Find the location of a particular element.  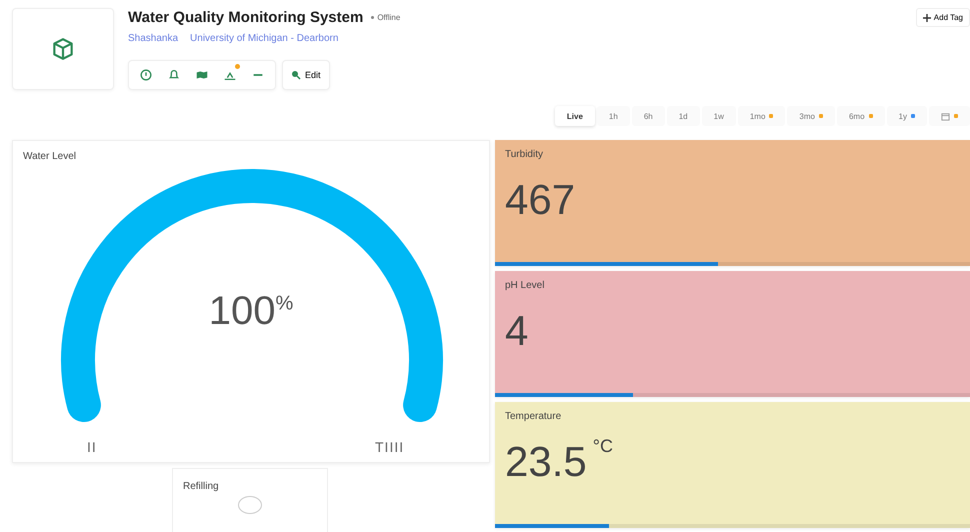

add-tag-button: Add Tag is located at coordinates (943, 17).